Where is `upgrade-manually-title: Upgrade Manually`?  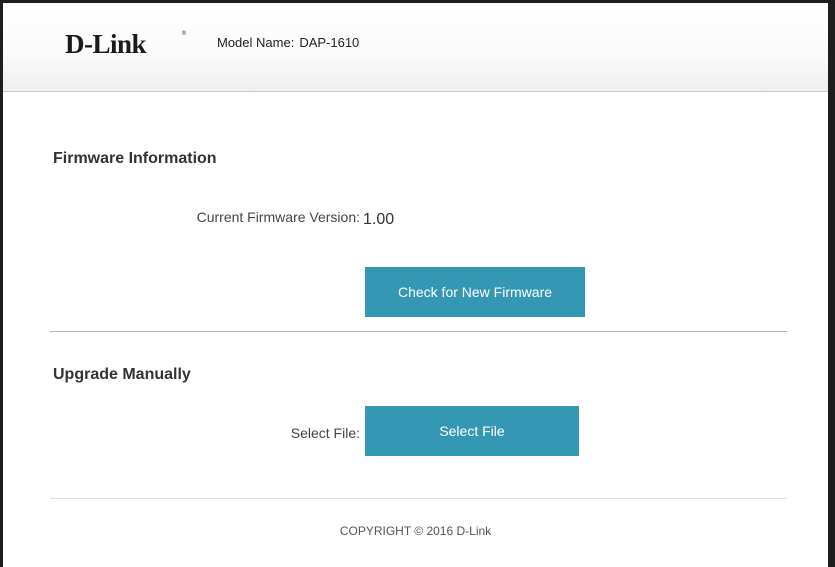
upgrade-manually-title: Upgrade Manually is located at coordinates (122, 374).